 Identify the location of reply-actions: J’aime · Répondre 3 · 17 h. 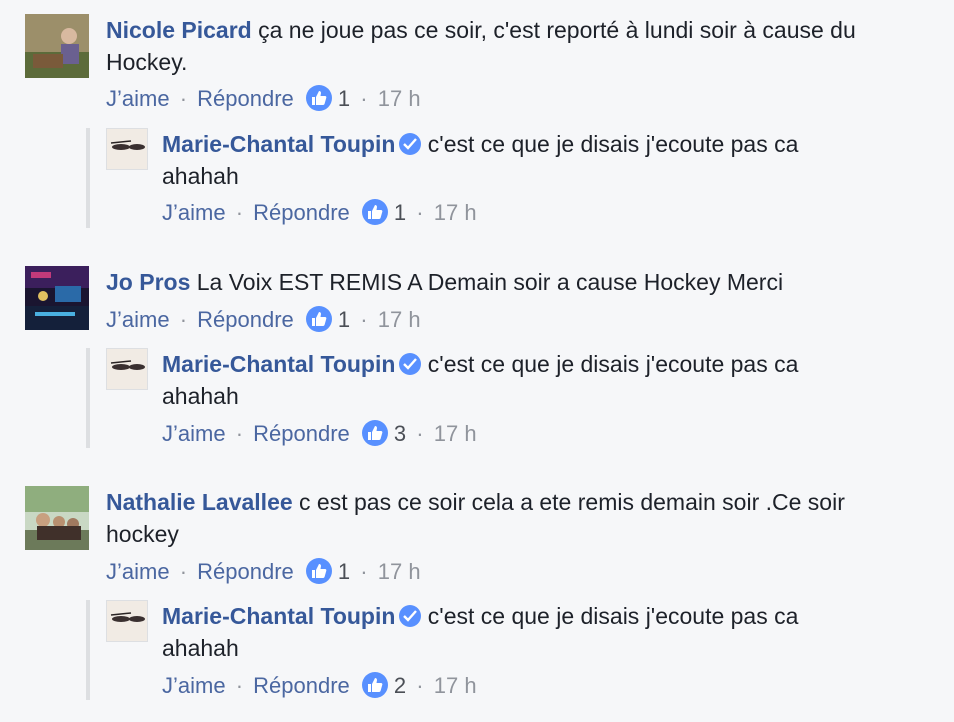
(319, 434).